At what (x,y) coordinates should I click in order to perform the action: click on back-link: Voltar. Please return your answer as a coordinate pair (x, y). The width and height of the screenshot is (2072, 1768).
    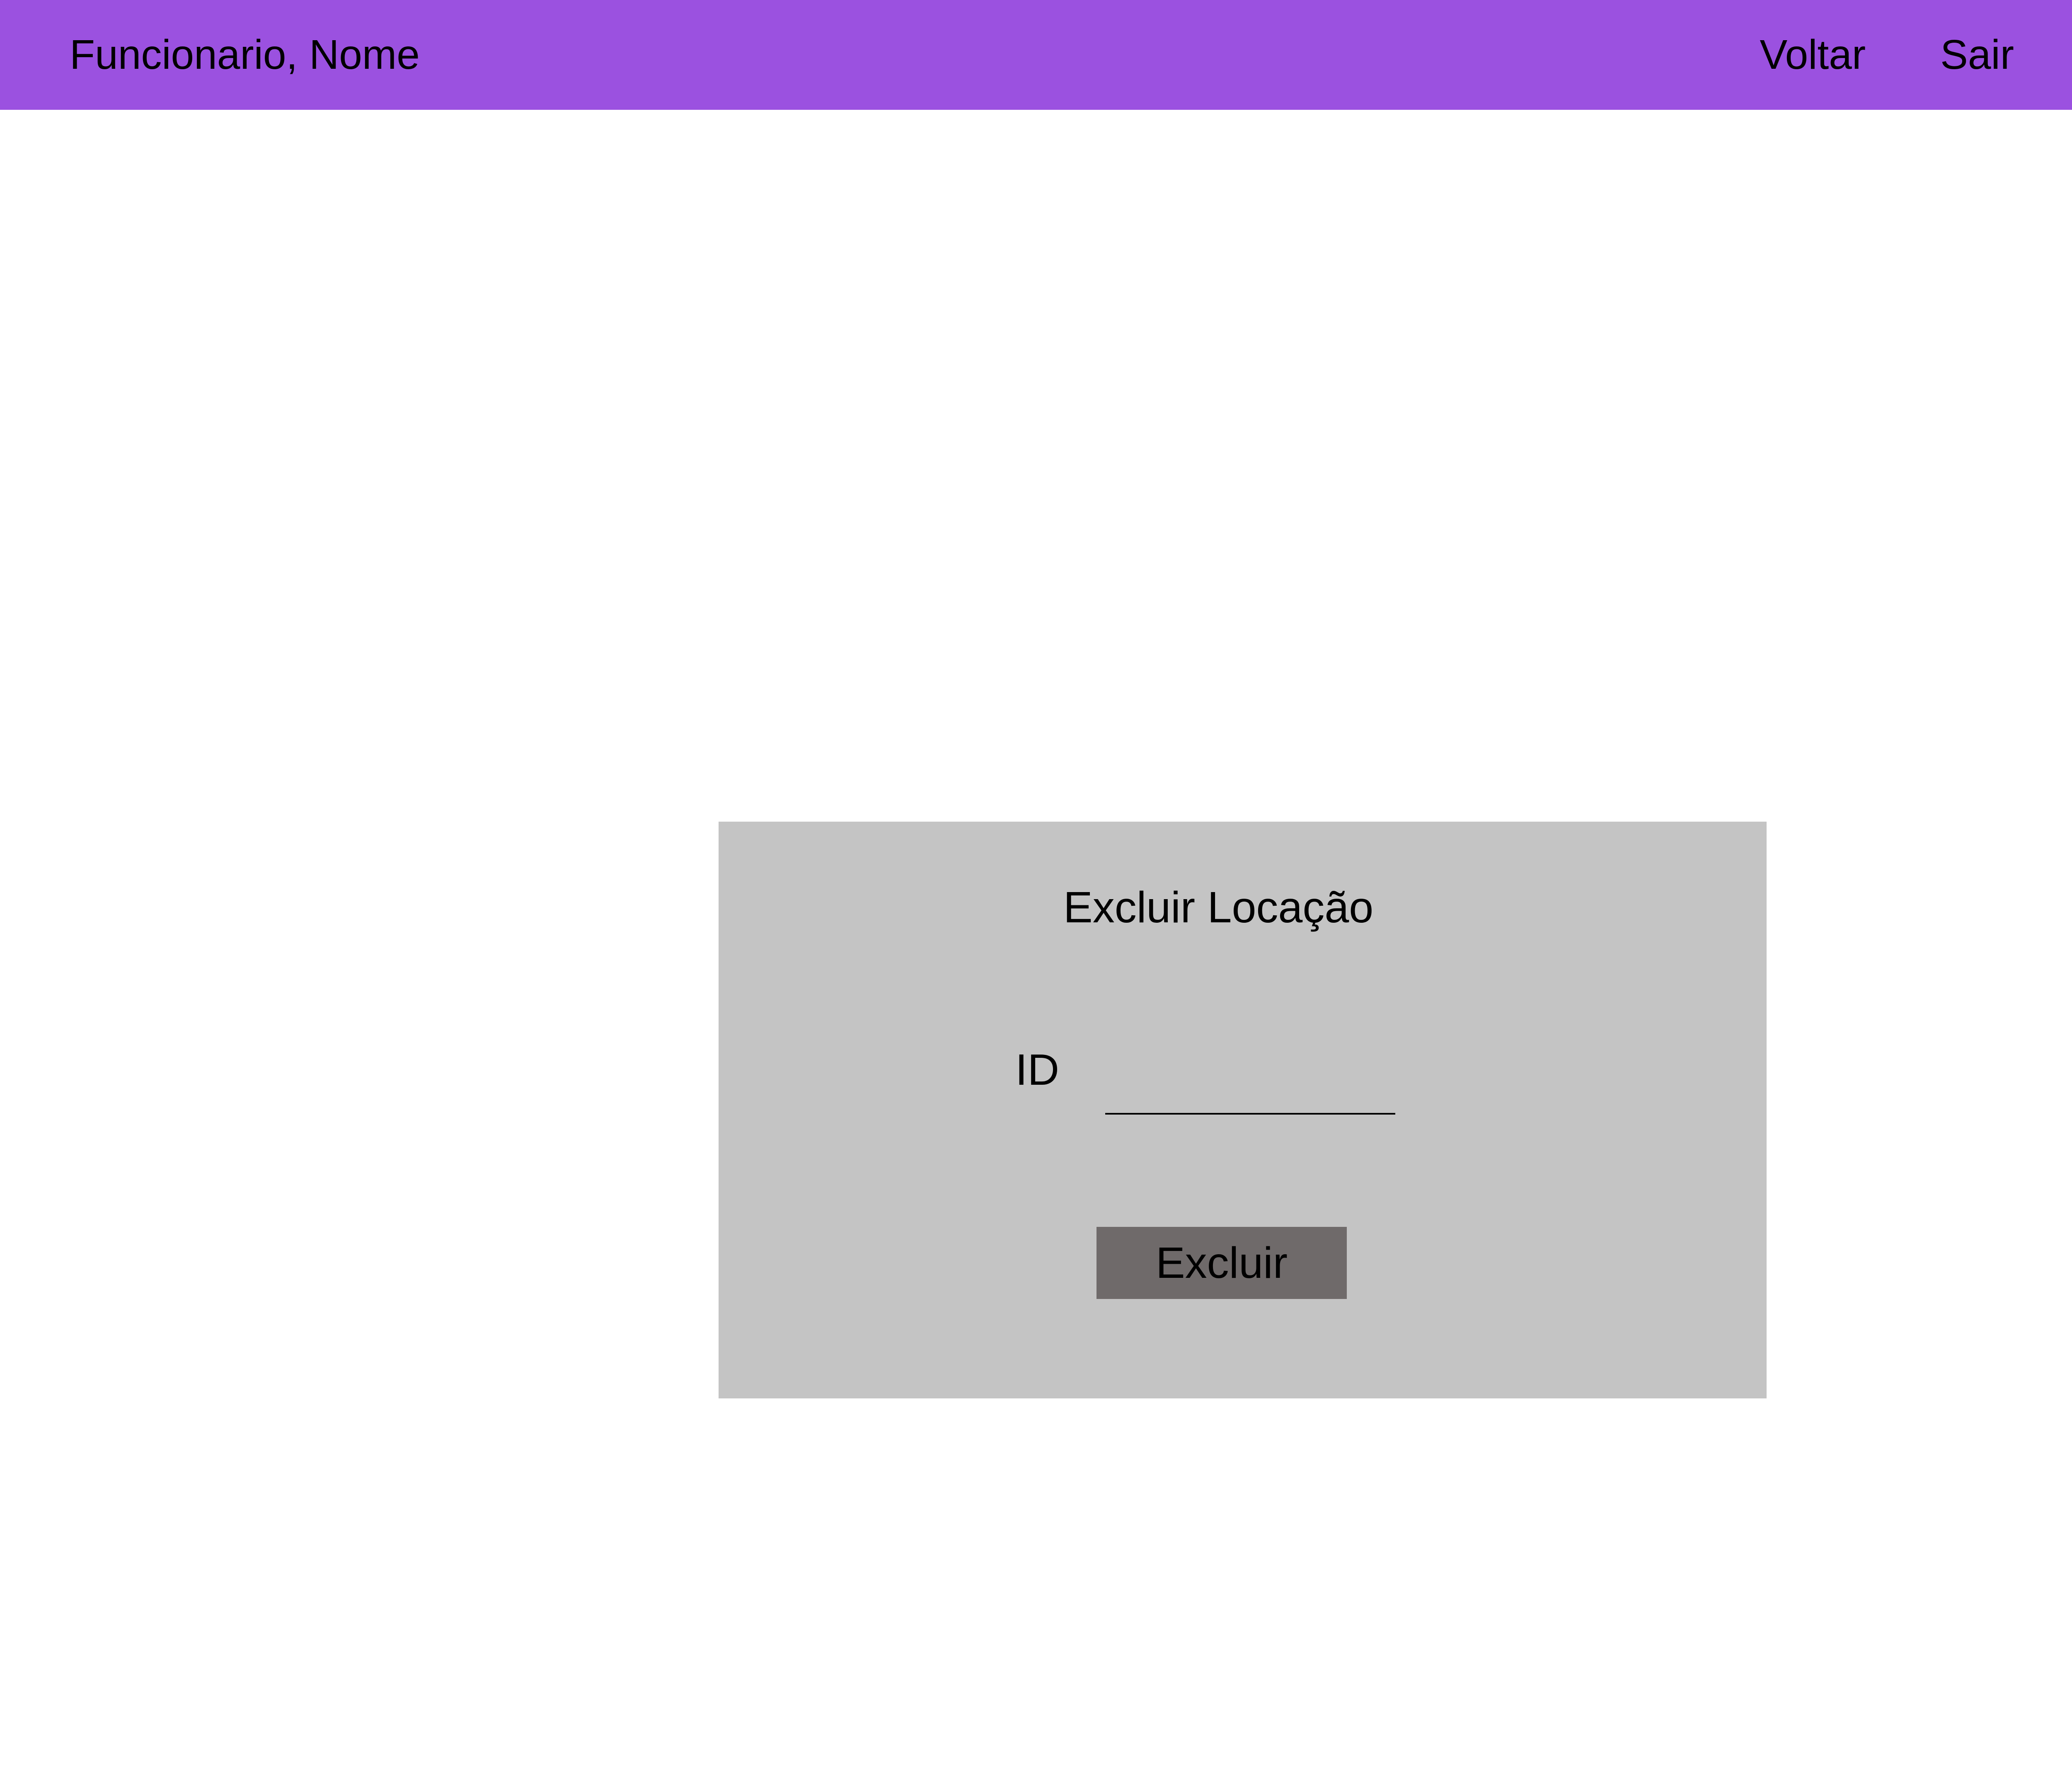
    Looking at the image, I should click on (1813, 55).